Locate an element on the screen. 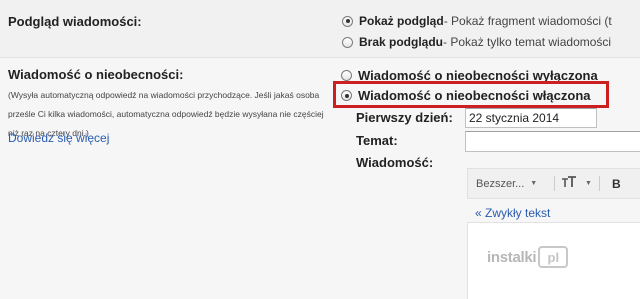 This screenshot has height=299, width=640. font-family-dropdown: Bezszer... ▼ is located at coordinates (509, 184).